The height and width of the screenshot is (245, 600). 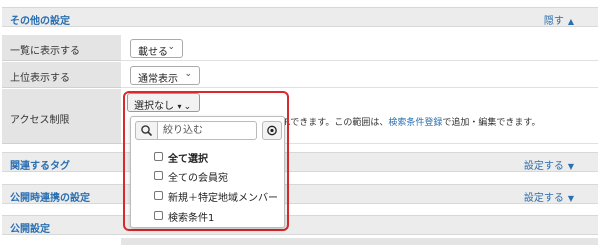 I want to click on row-label-access-control: アクセス制限, so click(x=61, y=116).